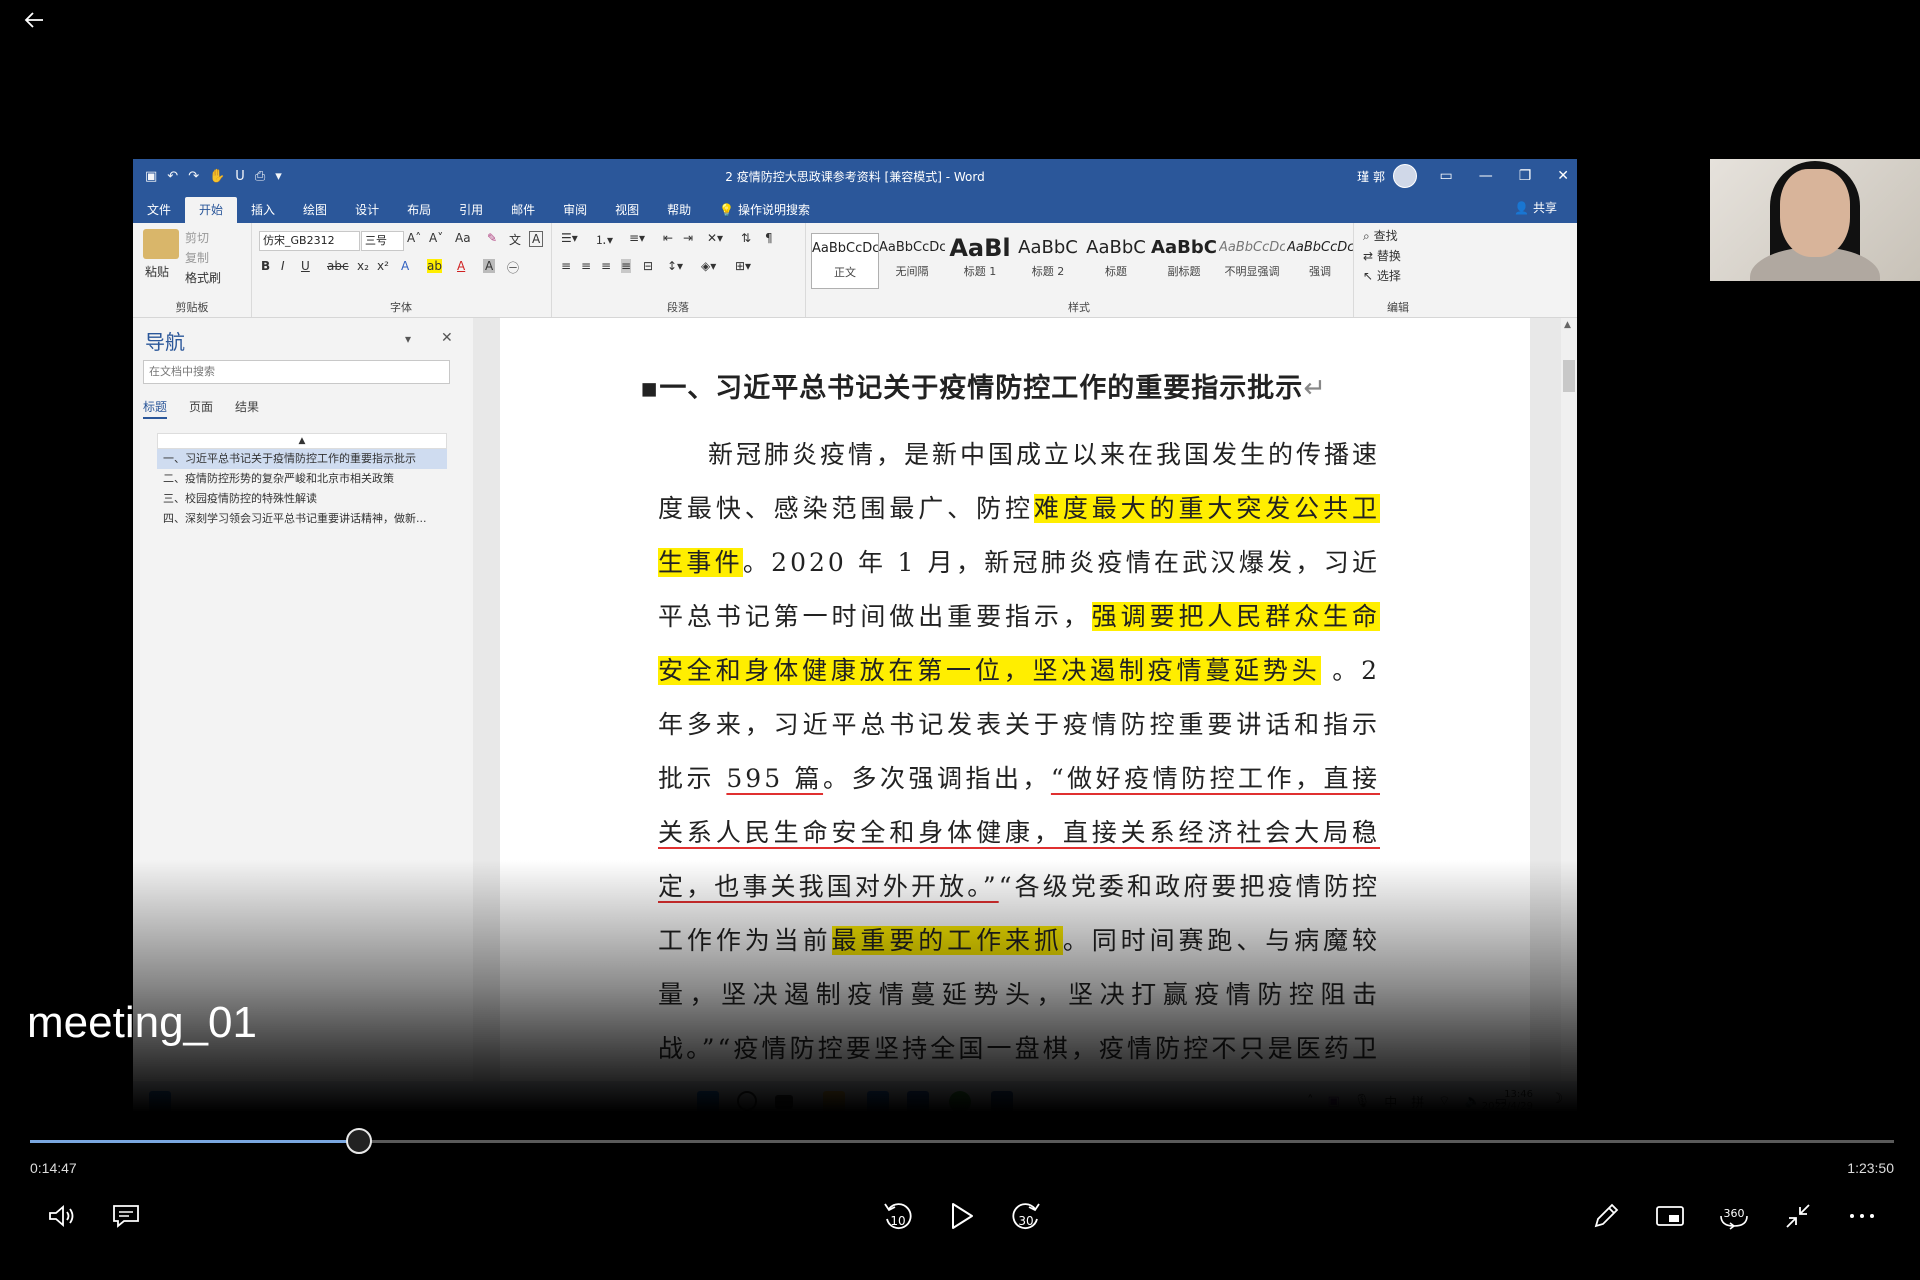 Image resolution: width=1920 pixels, height=1280 pixels. What do you see at coordinates (315, 210) in the screenshot?
I see `tab-draw: 绘图` at bounding box center [315, 210].